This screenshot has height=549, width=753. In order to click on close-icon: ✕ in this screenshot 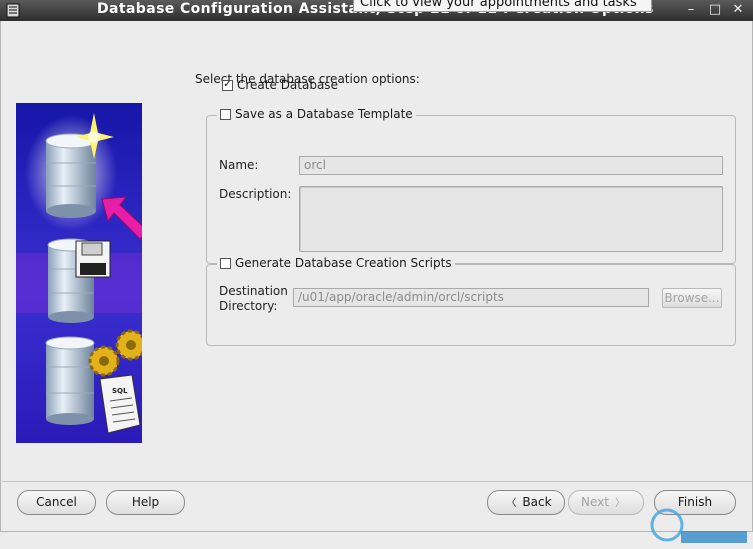, I will do `click(738, 10)`.